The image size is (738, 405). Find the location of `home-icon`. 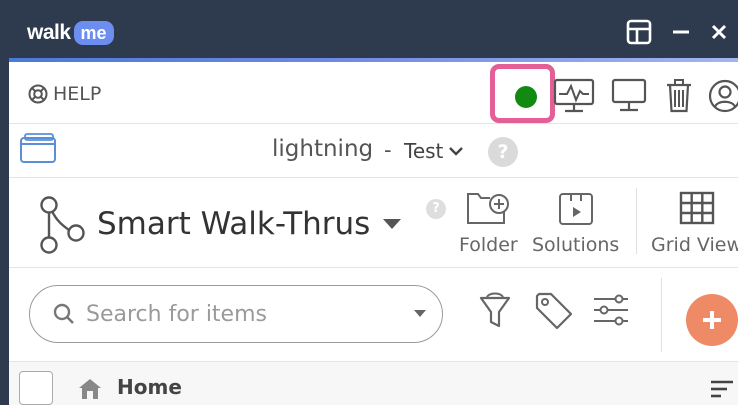

home-icon is located at coordinates (90, 389).